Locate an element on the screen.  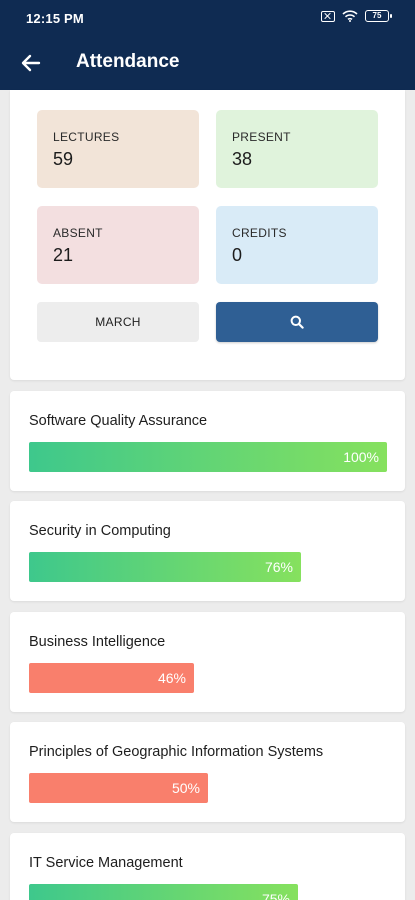
course-card: Security in Computing 76% is located at coordinates (207, 551).